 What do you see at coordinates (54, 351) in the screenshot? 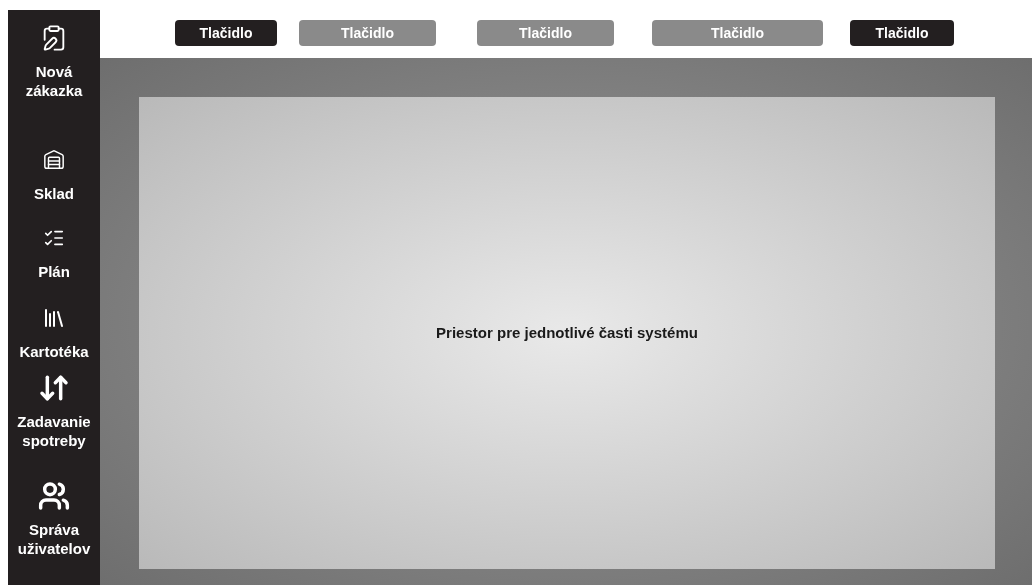
I see `sidebar-item: Kartotéka` at bounding box center [54, 351].